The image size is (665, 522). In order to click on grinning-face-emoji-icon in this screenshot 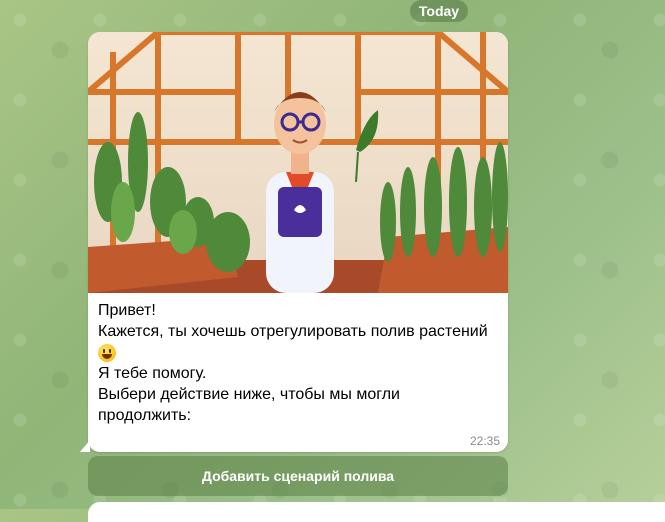, I will do `click(107, 352)`.